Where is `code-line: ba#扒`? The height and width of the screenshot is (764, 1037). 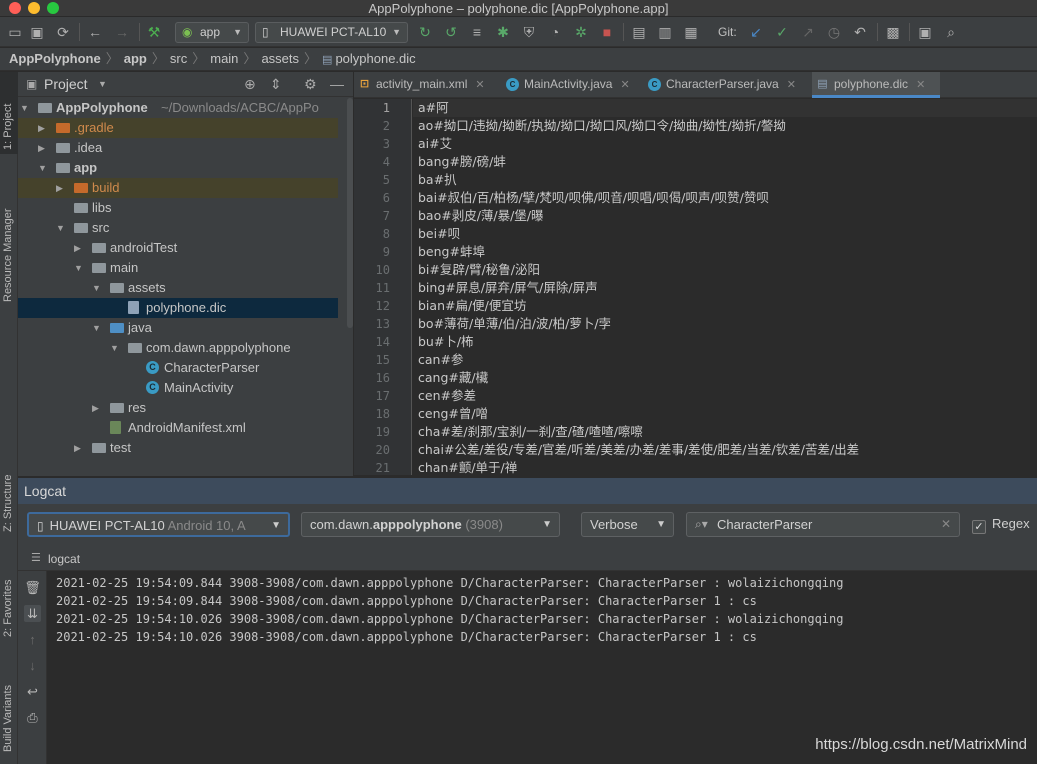
code-line: ba#扒 is located at coordinates (725, 180).